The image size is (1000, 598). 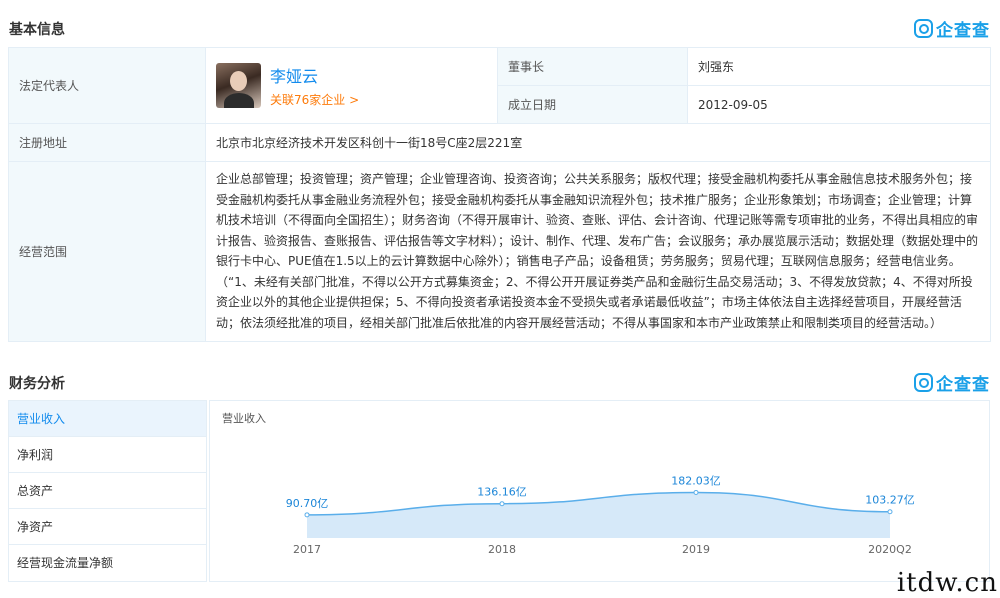 What do you see at coordinates (307, 549) in the screenshot?
I see `x-axis-label: 2017` at bounding box center [307, 549].